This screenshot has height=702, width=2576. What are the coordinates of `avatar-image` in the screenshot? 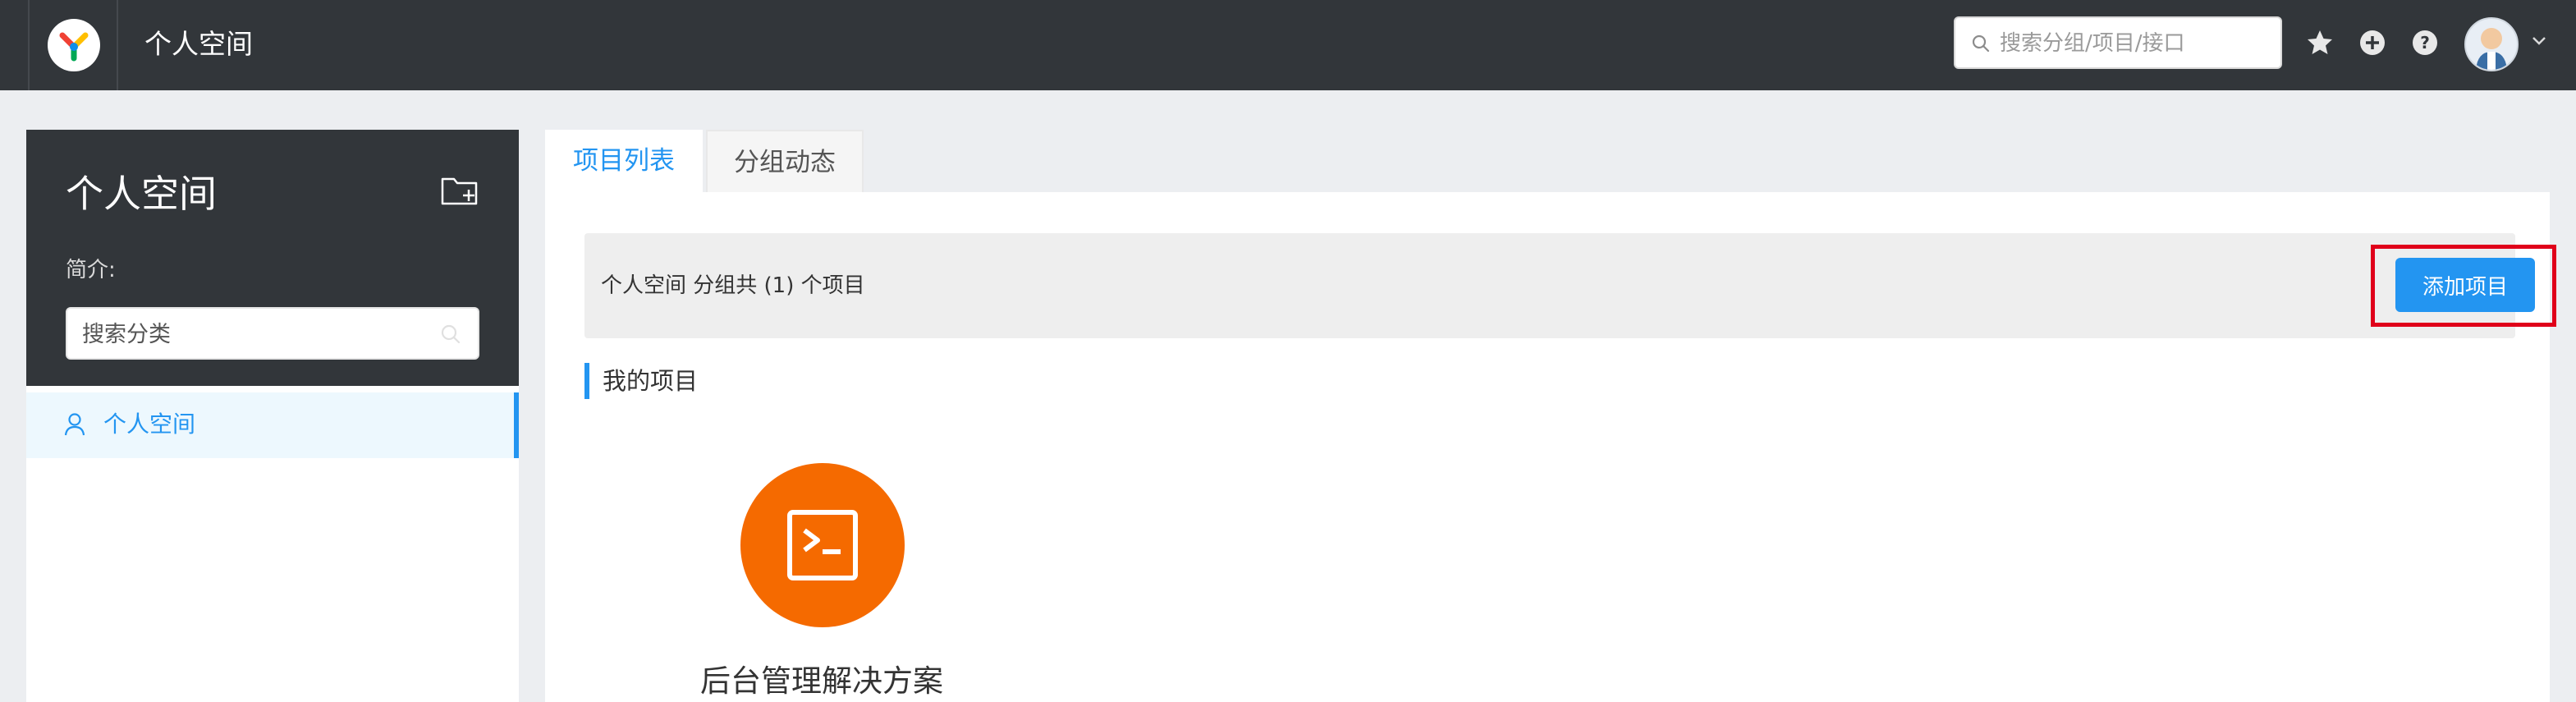 It's located at (2492, 49).